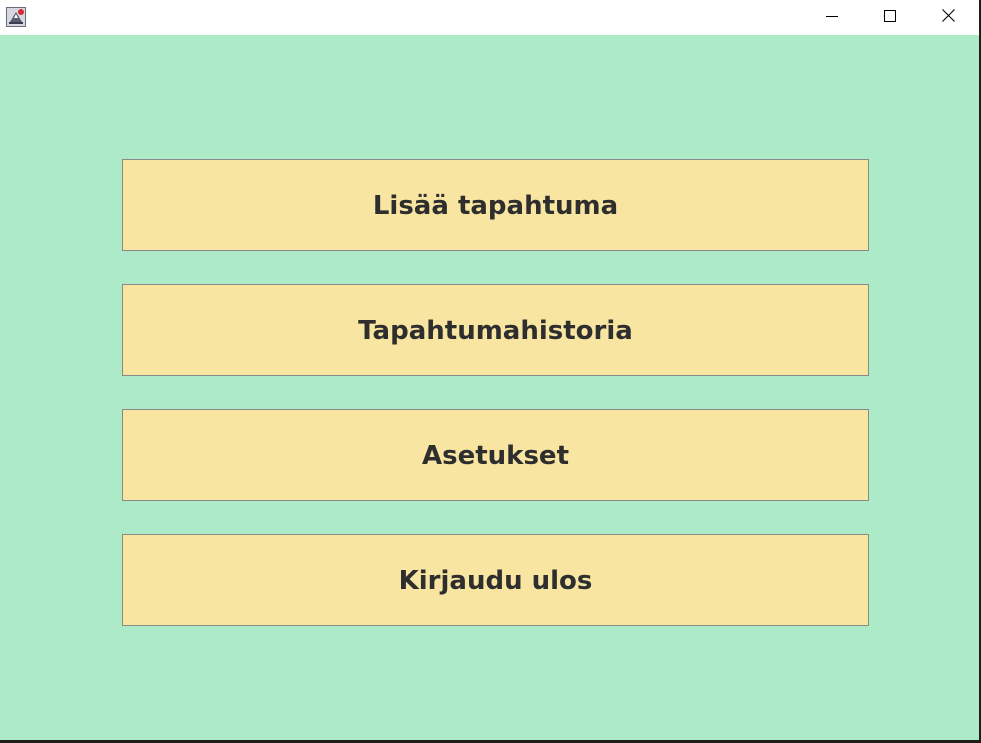 The height and width of the screenshot is (743, 981). I want to click on minimize-icon, so click(832, 16).